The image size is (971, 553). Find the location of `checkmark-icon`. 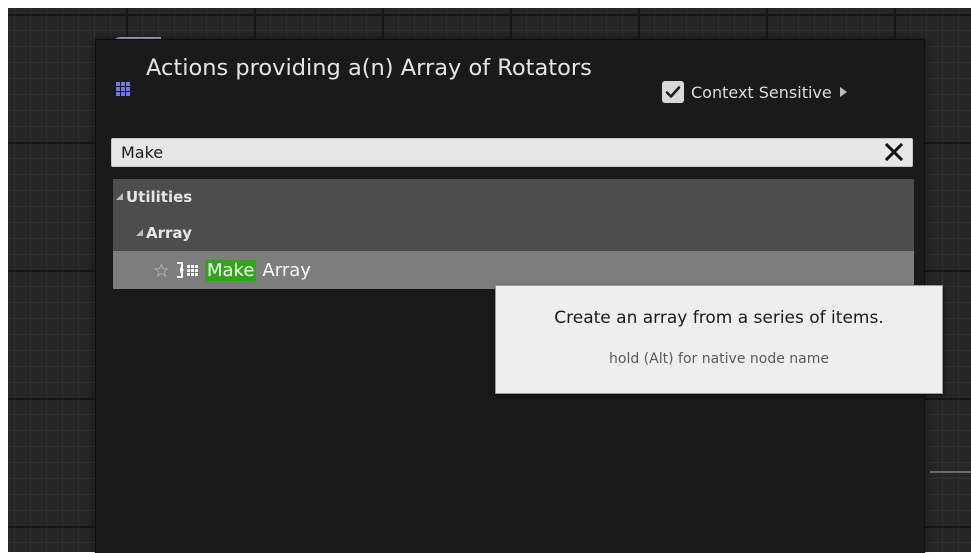

checkmark-icon is located at coordinates (673, 92).